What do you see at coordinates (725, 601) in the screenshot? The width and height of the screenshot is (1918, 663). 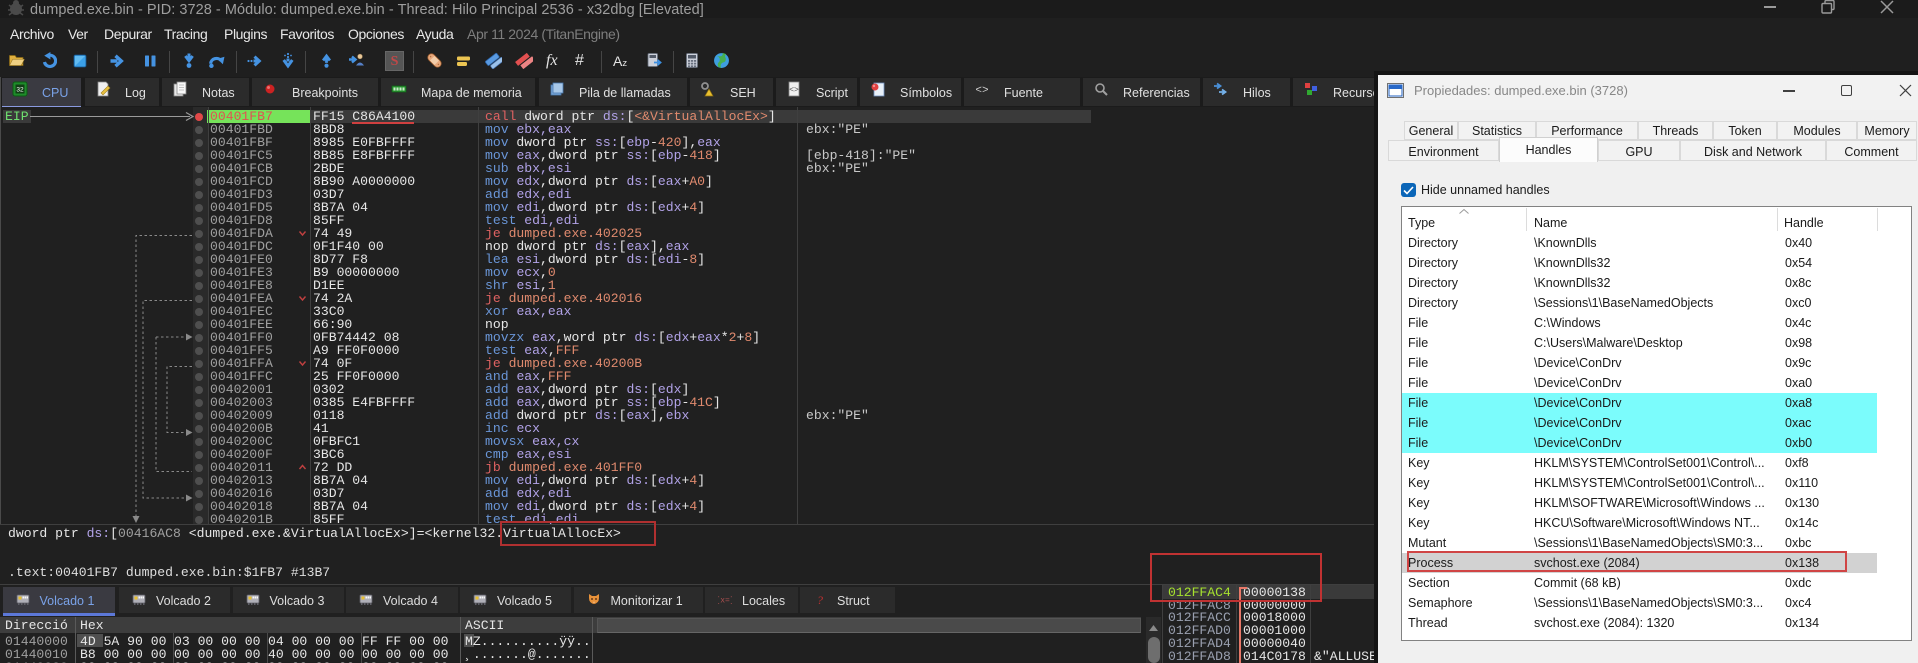 I see `svg-text: [x=]` at bounding box center [725, 601].